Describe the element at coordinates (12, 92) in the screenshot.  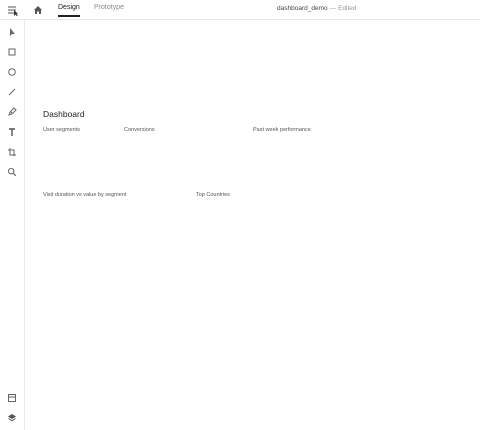
I see `line-tool-icon` at that location.